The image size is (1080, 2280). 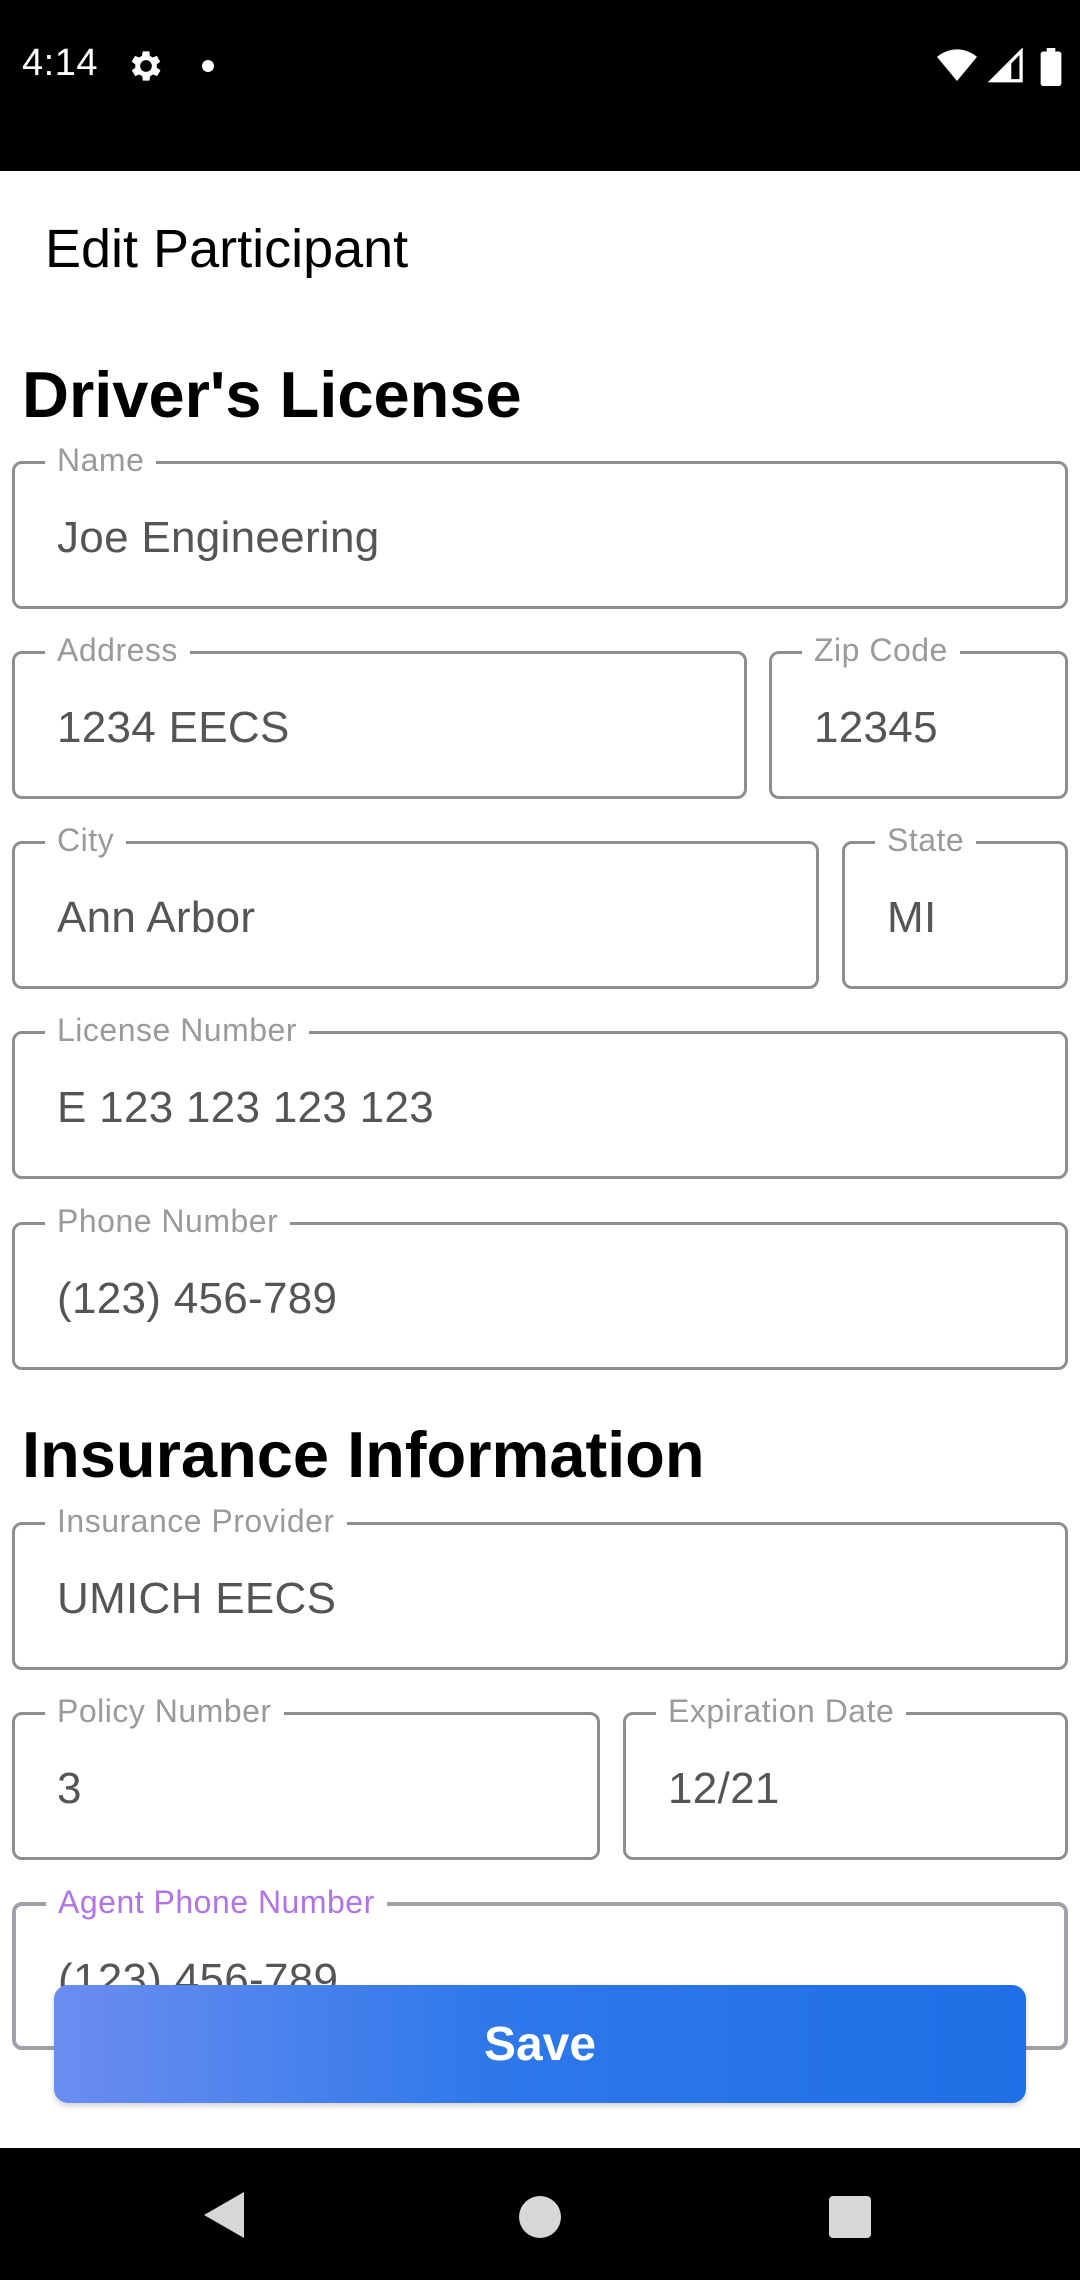 I want to click on city-label: City, so click(x=86, y=840).